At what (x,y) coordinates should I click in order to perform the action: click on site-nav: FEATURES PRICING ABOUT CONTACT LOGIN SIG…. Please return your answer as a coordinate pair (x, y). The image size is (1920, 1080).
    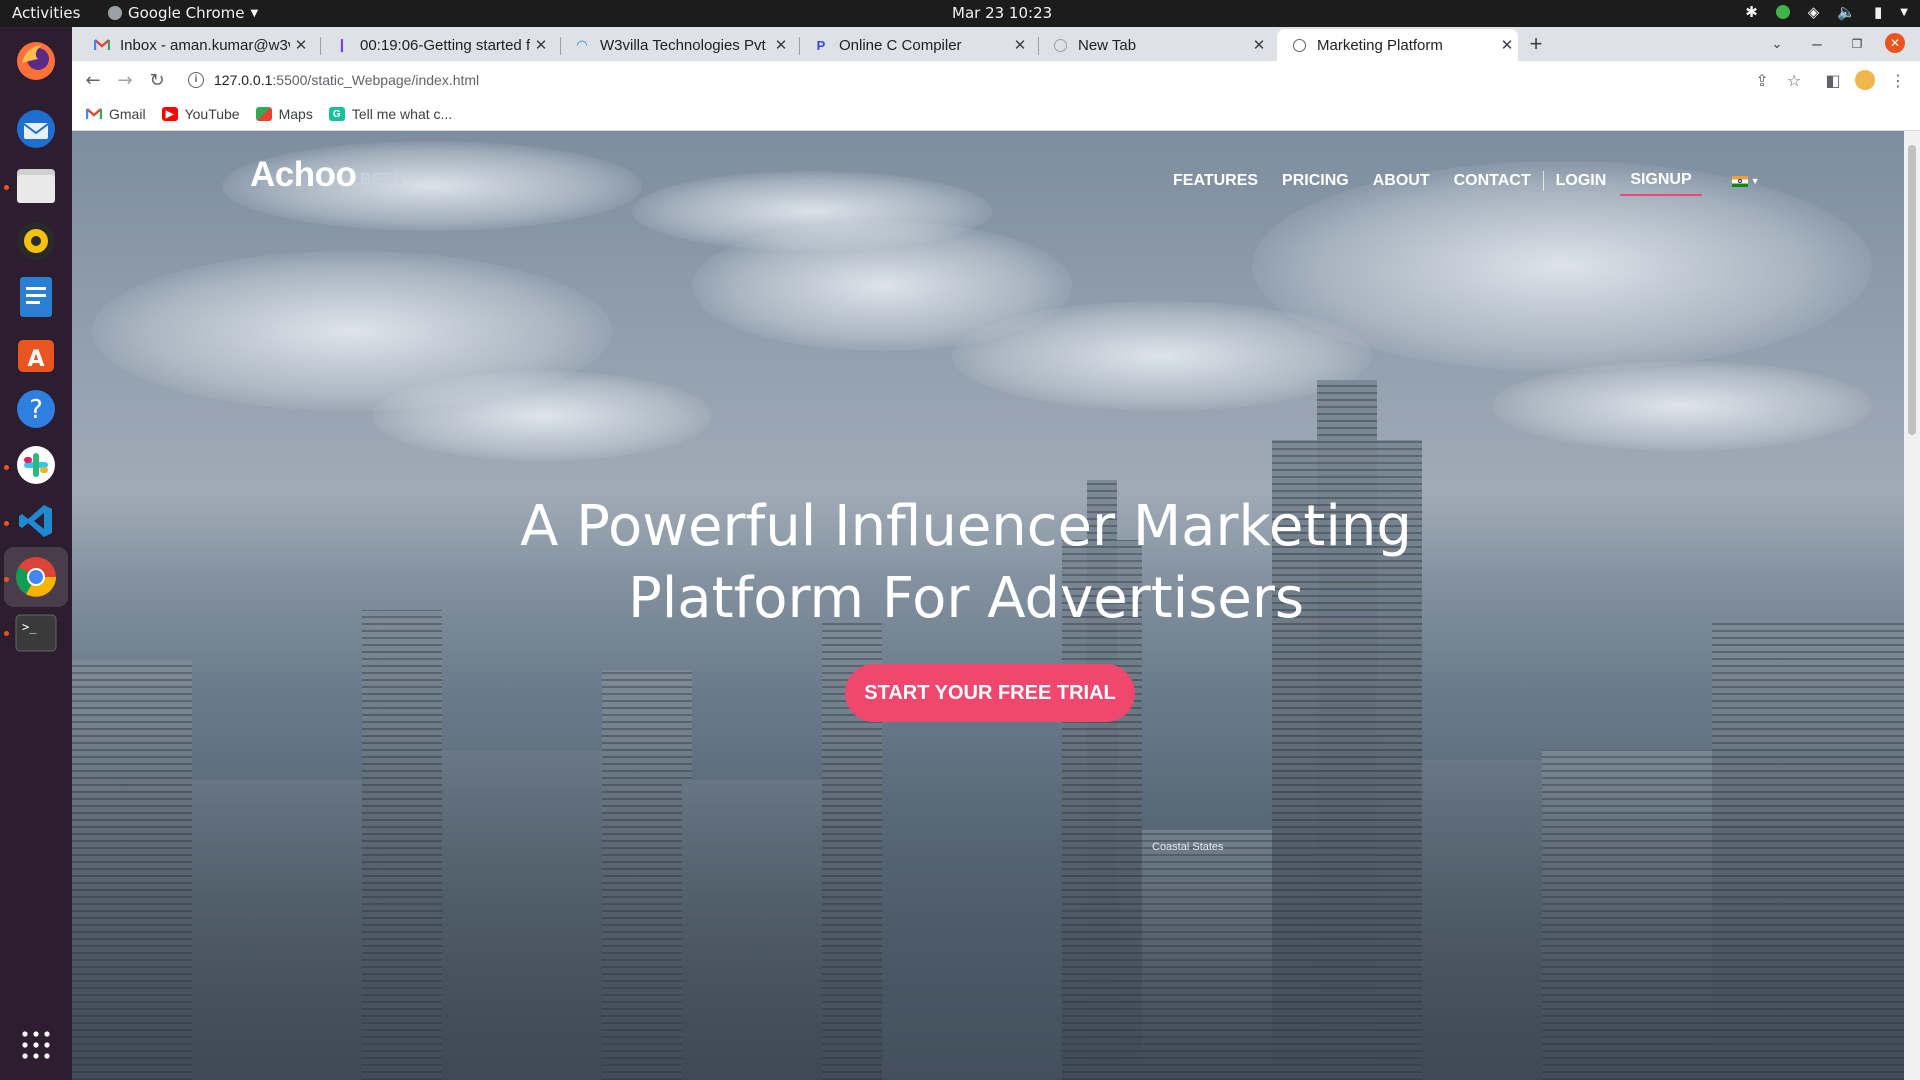
    Looking at the image, I should click on (1466, 181).